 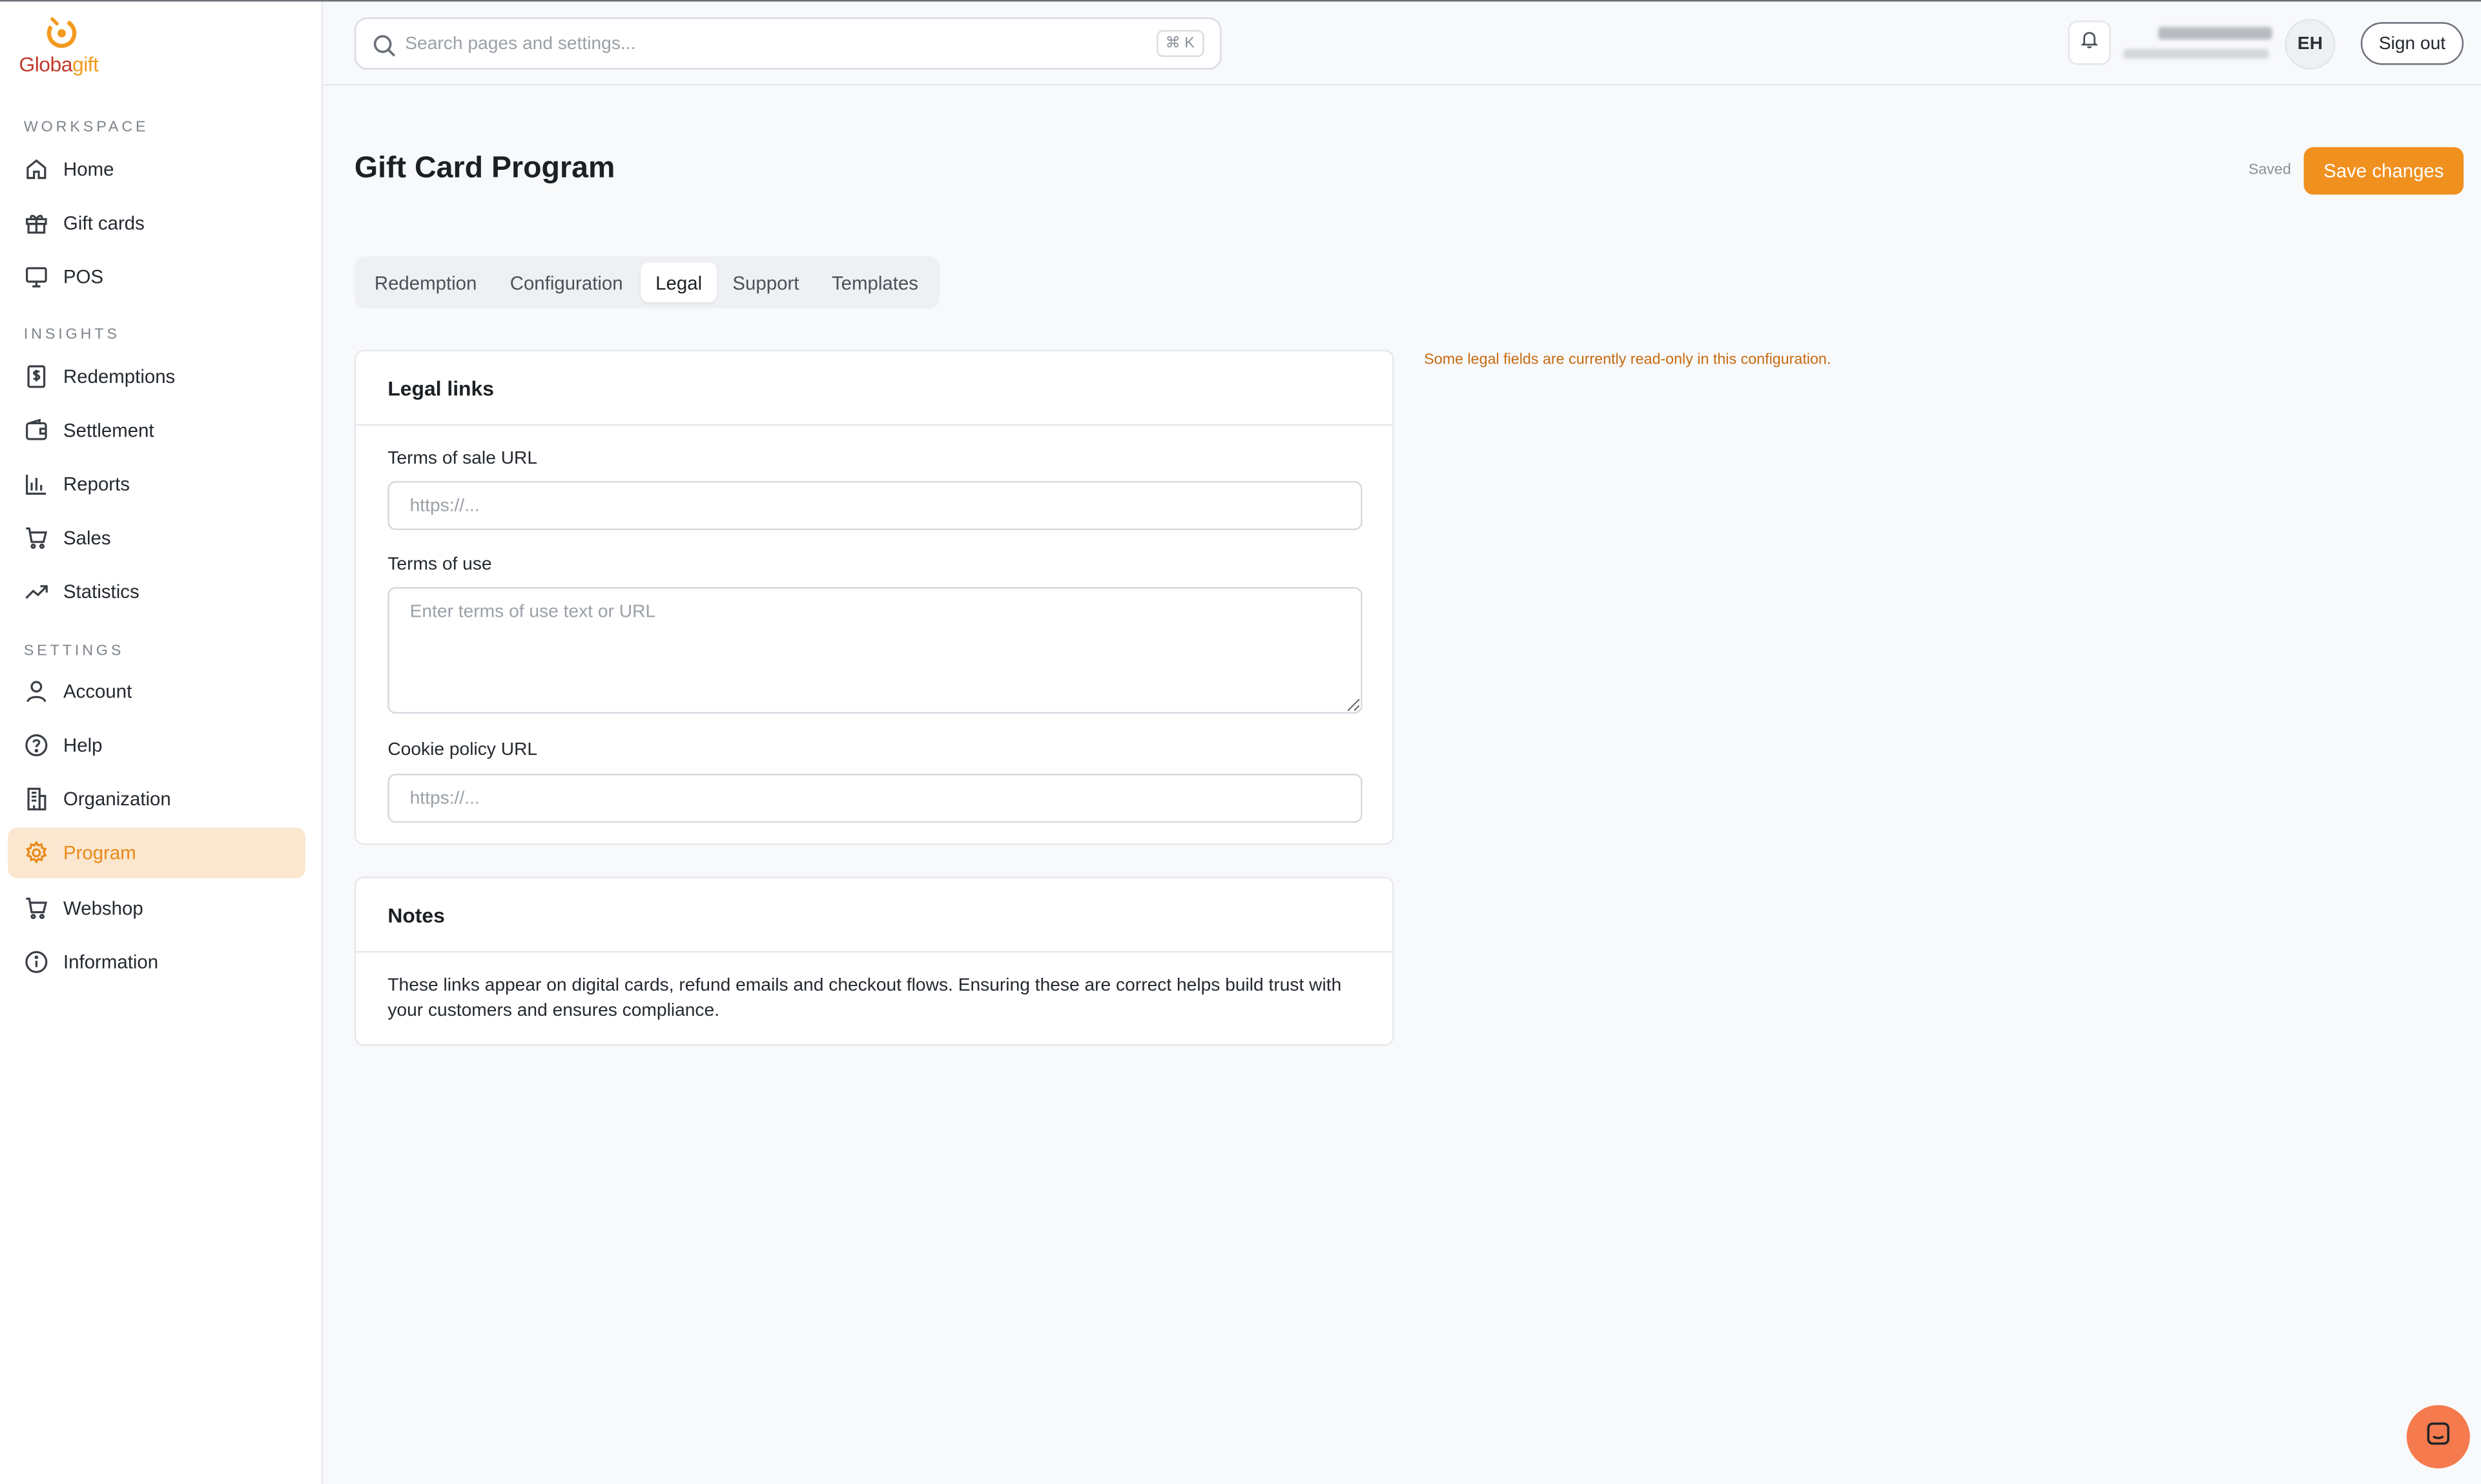 I want to click on sidebar-item-label: Information, so click(x=111, y=962).